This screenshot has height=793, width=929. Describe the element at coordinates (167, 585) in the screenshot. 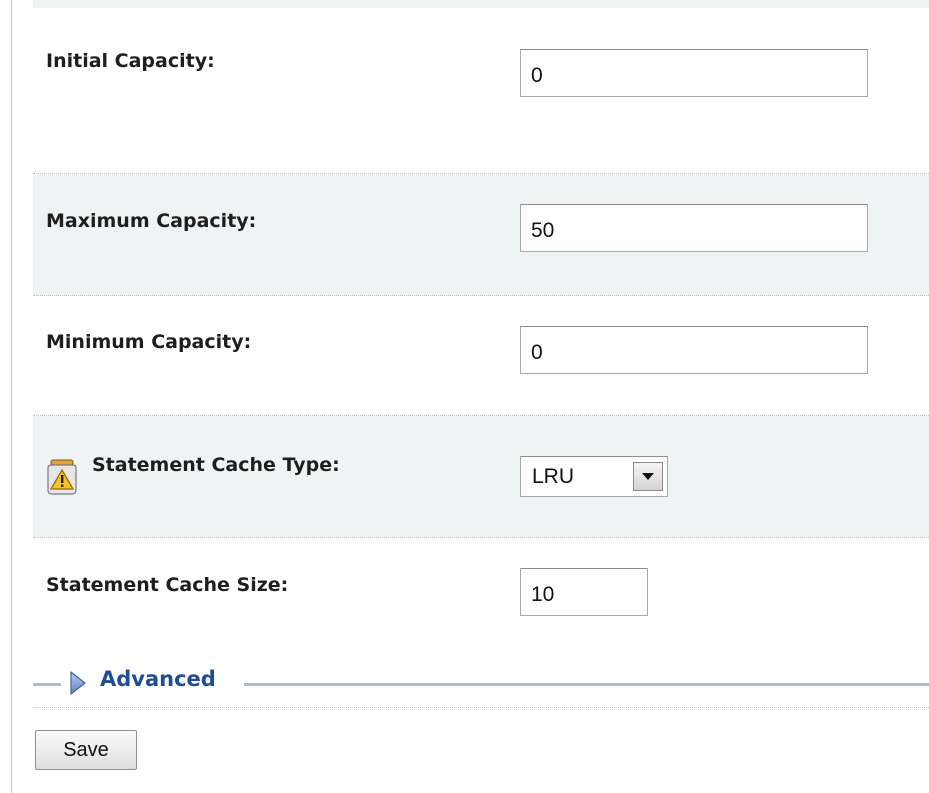

I see `statement-cache-size-label: Statement Cache Size:` at that location.